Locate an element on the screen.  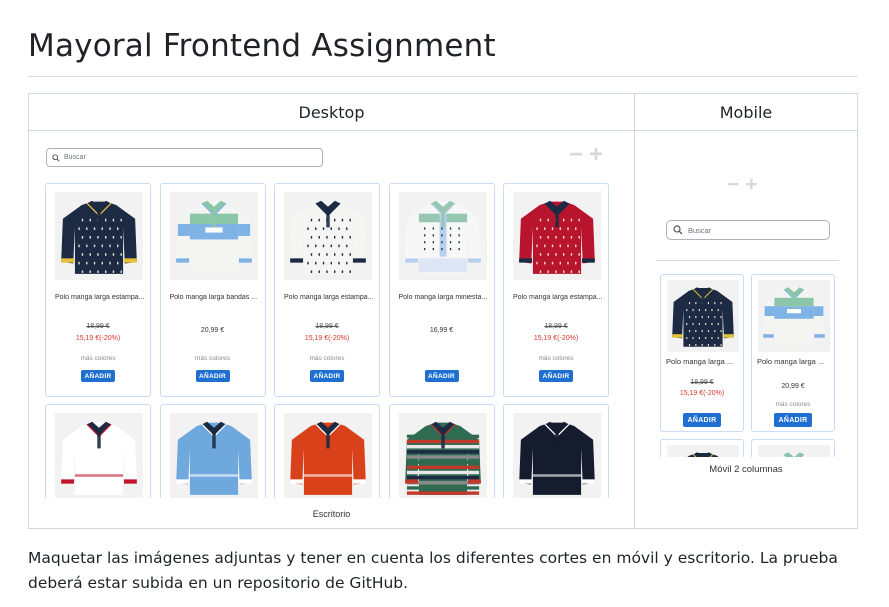
mobile-caption: Móvil 2 columnas is located at coordinates (746, 469).